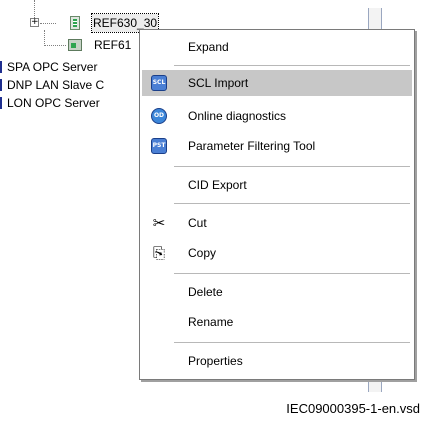 The image size is (430, 421). I want to click on menu-item-label: SCL Import, so click(218, 83).